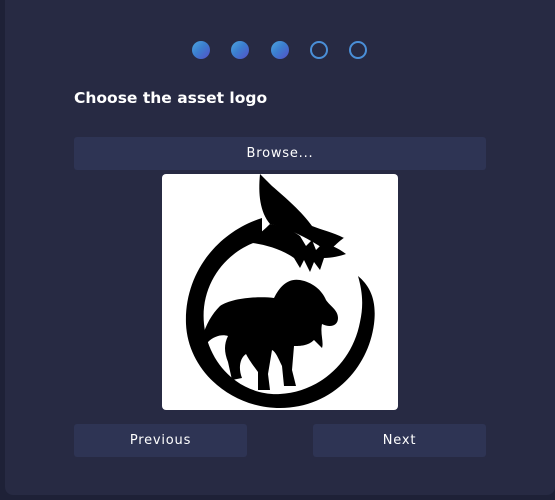  Describe the element at coordinates (201, 50) in the screenshot. I see `step-1-dot` at that location.